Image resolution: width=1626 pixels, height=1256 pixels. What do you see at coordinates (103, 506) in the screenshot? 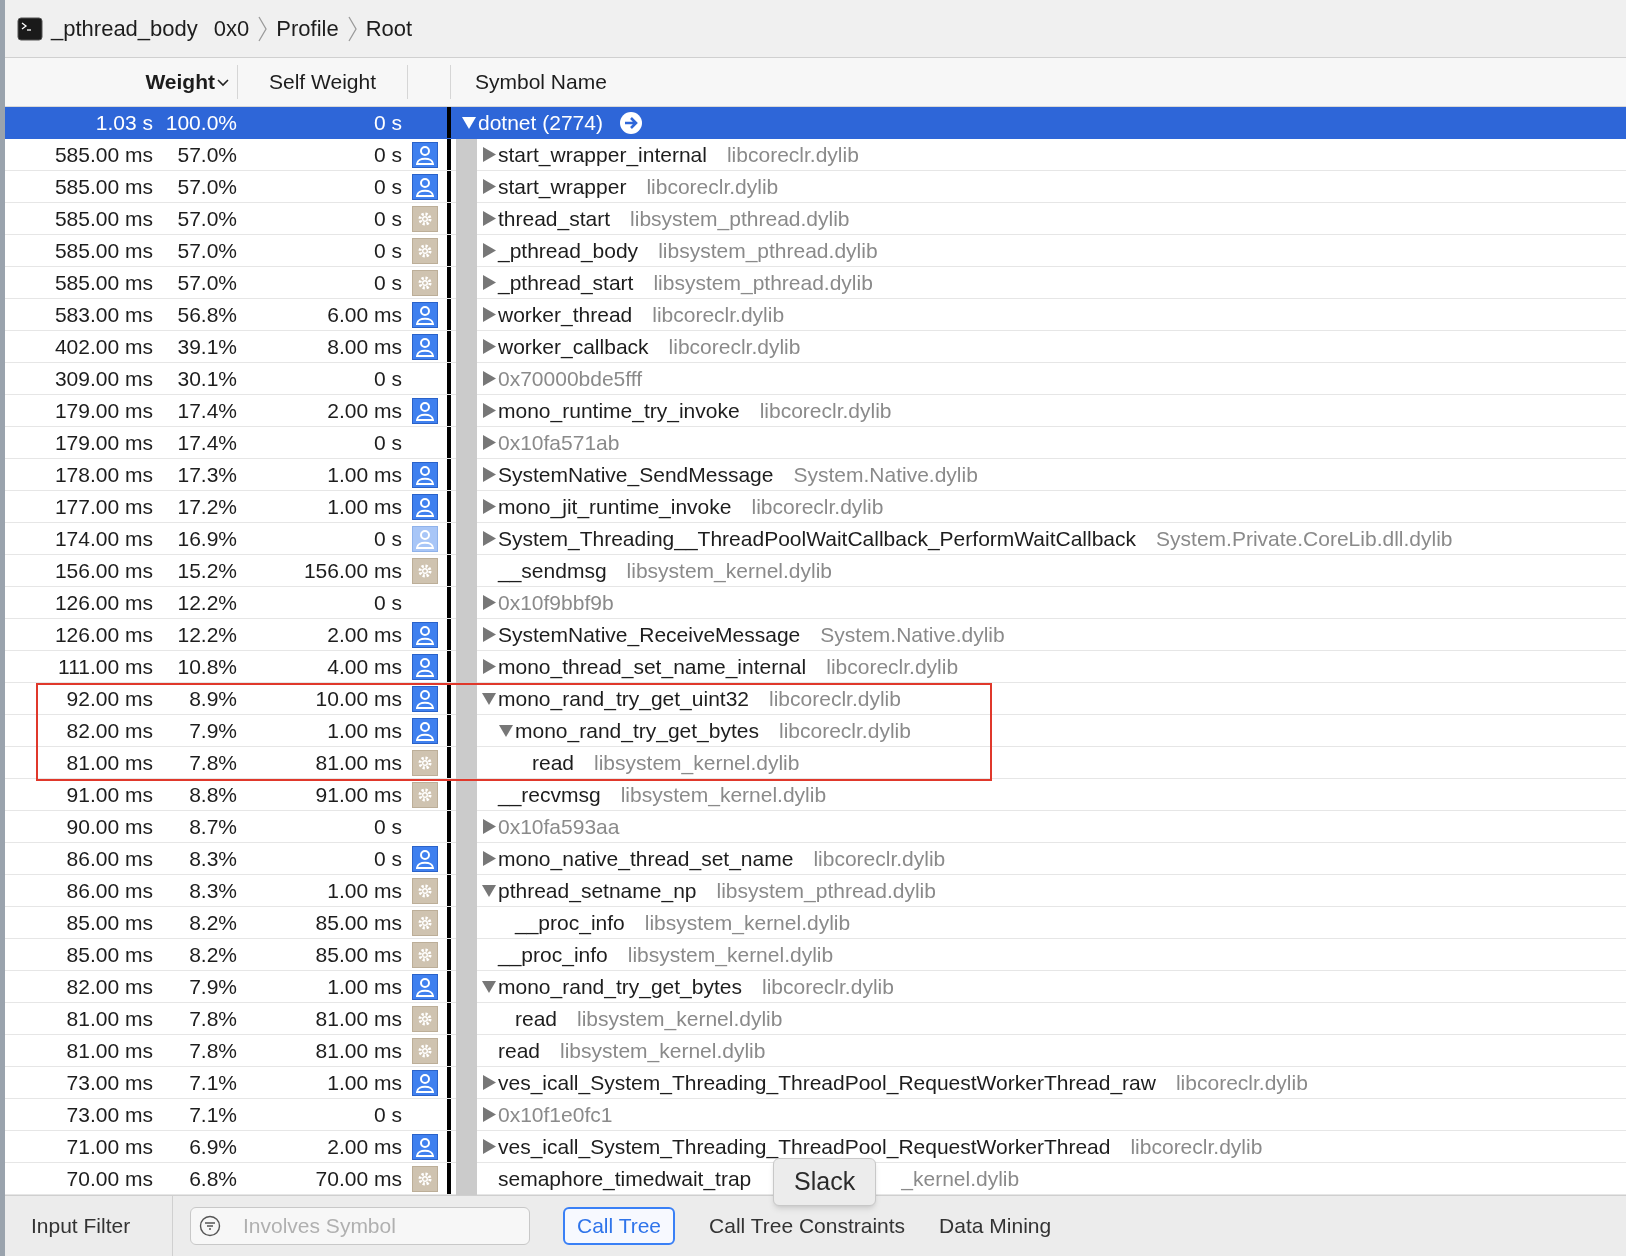
I see `weight-cell-text: 177.00 ms` at bounding box center [103, 506].